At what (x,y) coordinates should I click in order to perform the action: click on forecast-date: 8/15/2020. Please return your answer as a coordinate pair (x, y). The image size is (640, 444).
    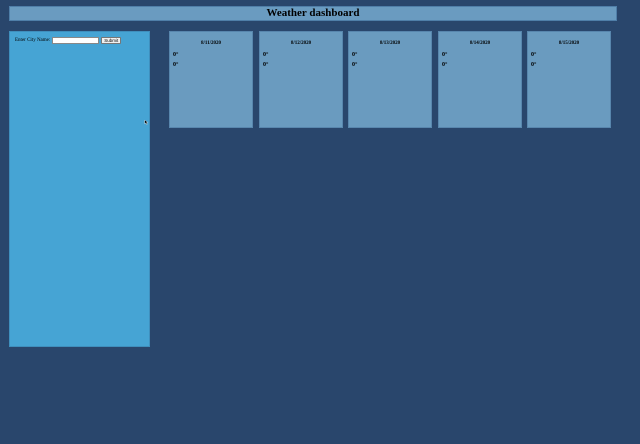
    Looking at the image, I should click on (569, 43).